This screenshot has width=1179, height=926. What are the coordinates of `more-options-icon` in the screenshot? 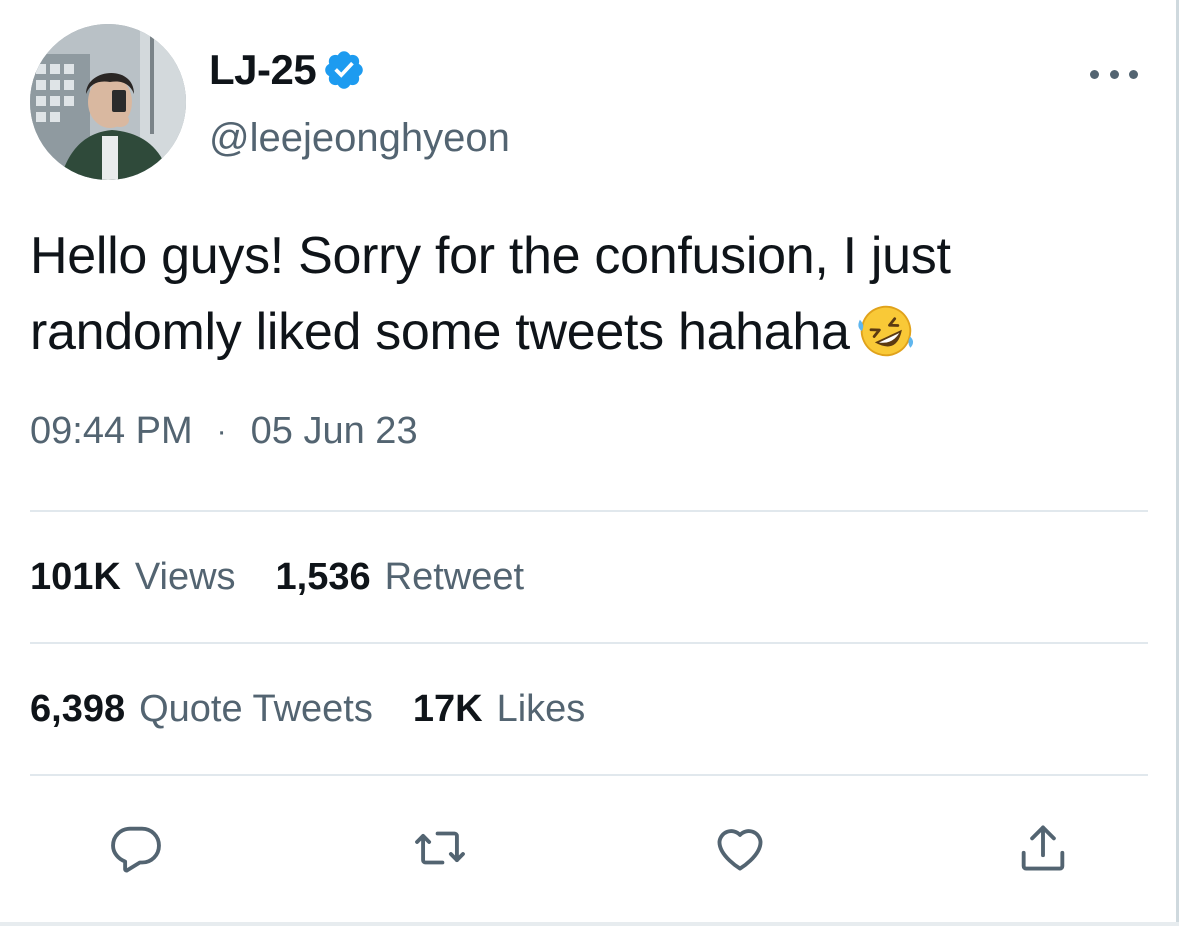 It's located at (1114, 74).